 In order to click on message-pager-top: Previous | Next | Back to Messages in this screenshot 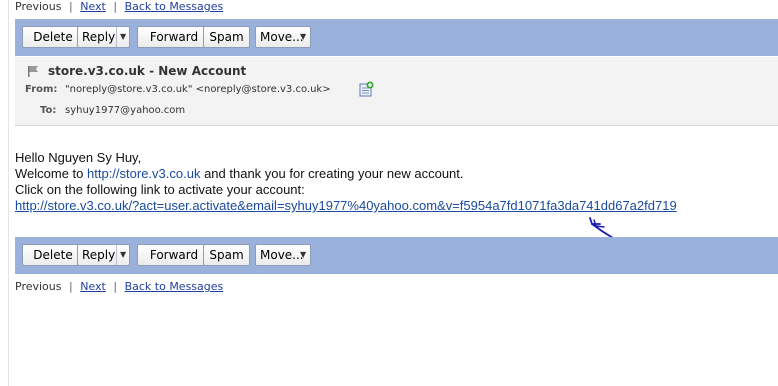, I will do `click(119, 6)`.